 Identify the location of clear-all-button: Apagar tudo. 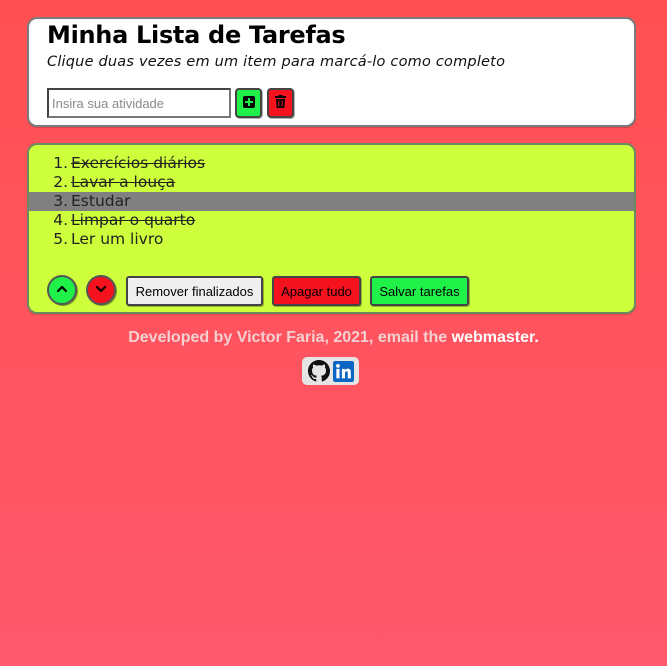
(316, 291).